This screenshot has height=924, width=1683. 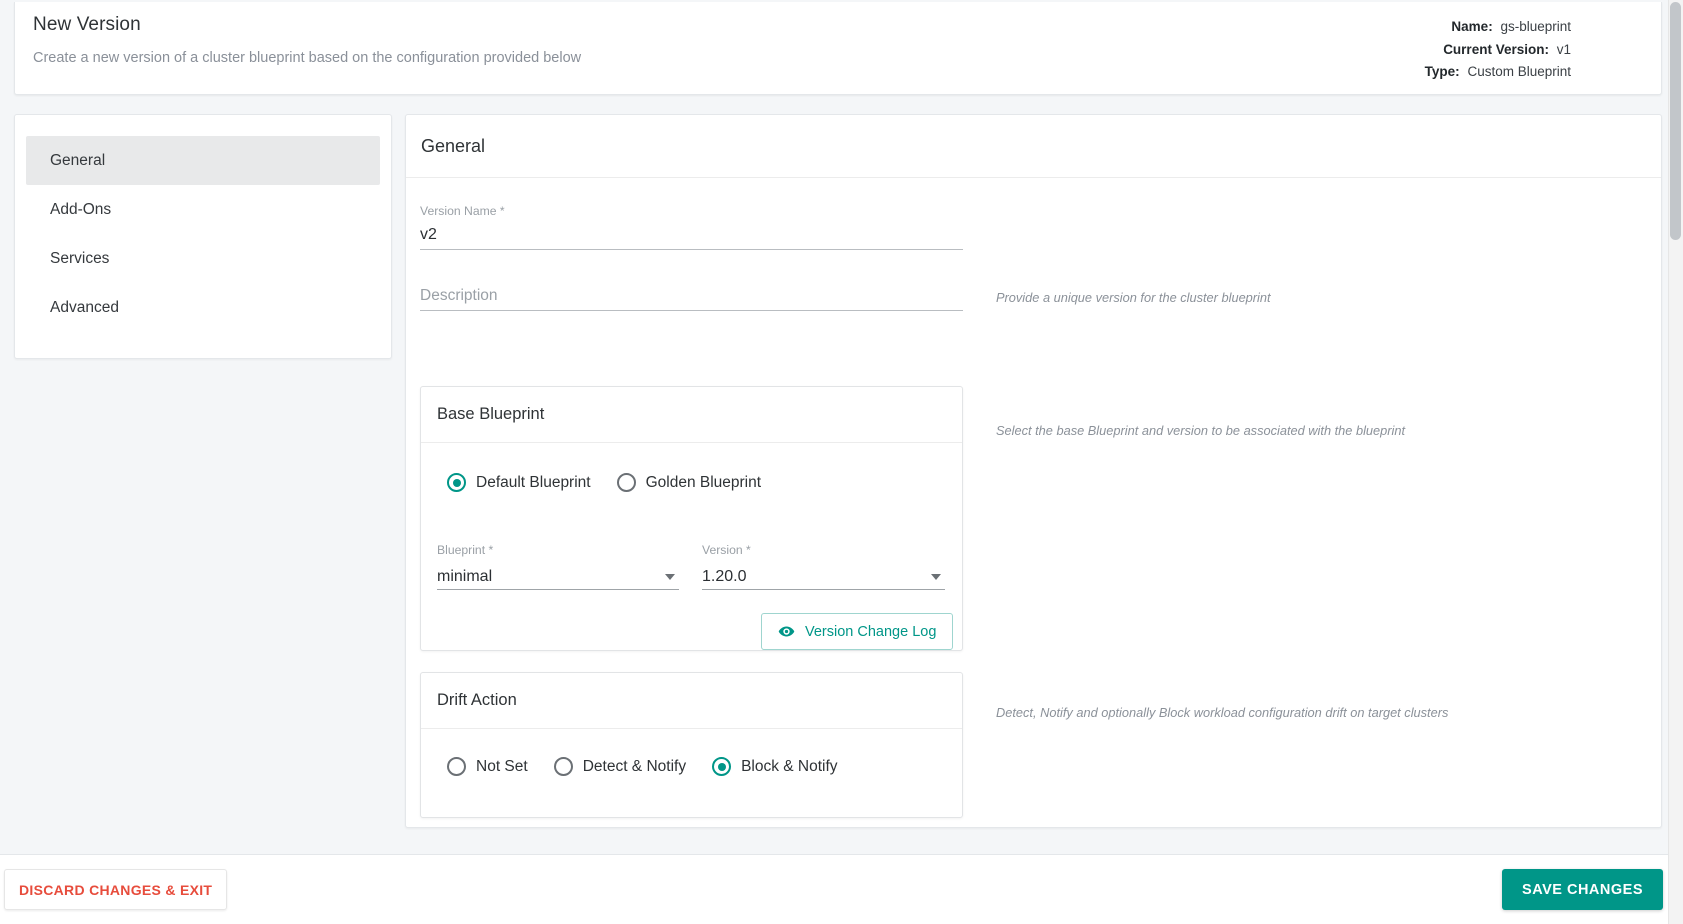 I want to click on version-select: Version * 1.20.0, so click(x=823, y=566).